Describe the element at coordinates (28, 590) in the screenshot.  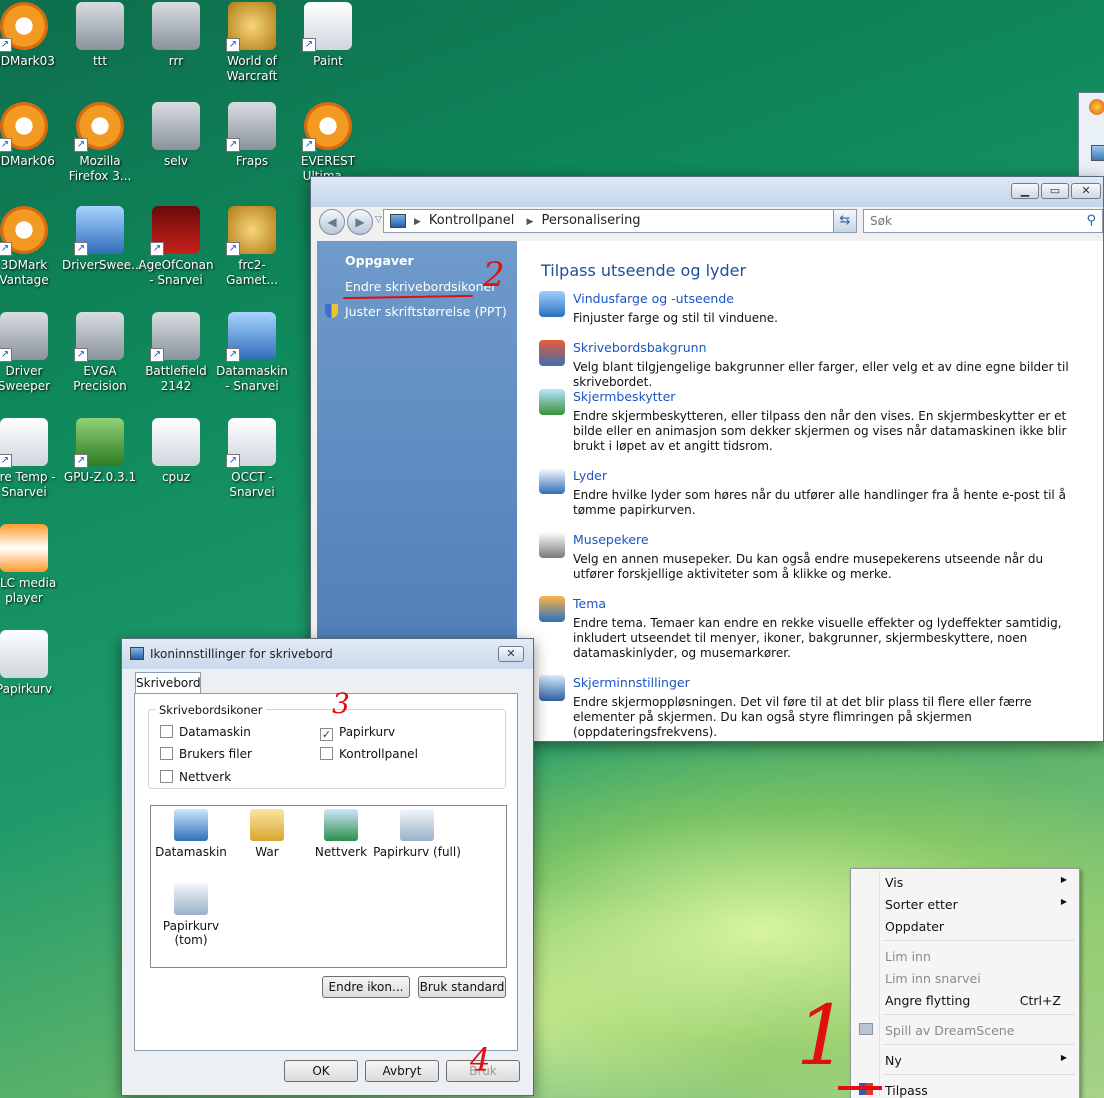
I see `desktop-shortcut-label: VLC media player` at that location.